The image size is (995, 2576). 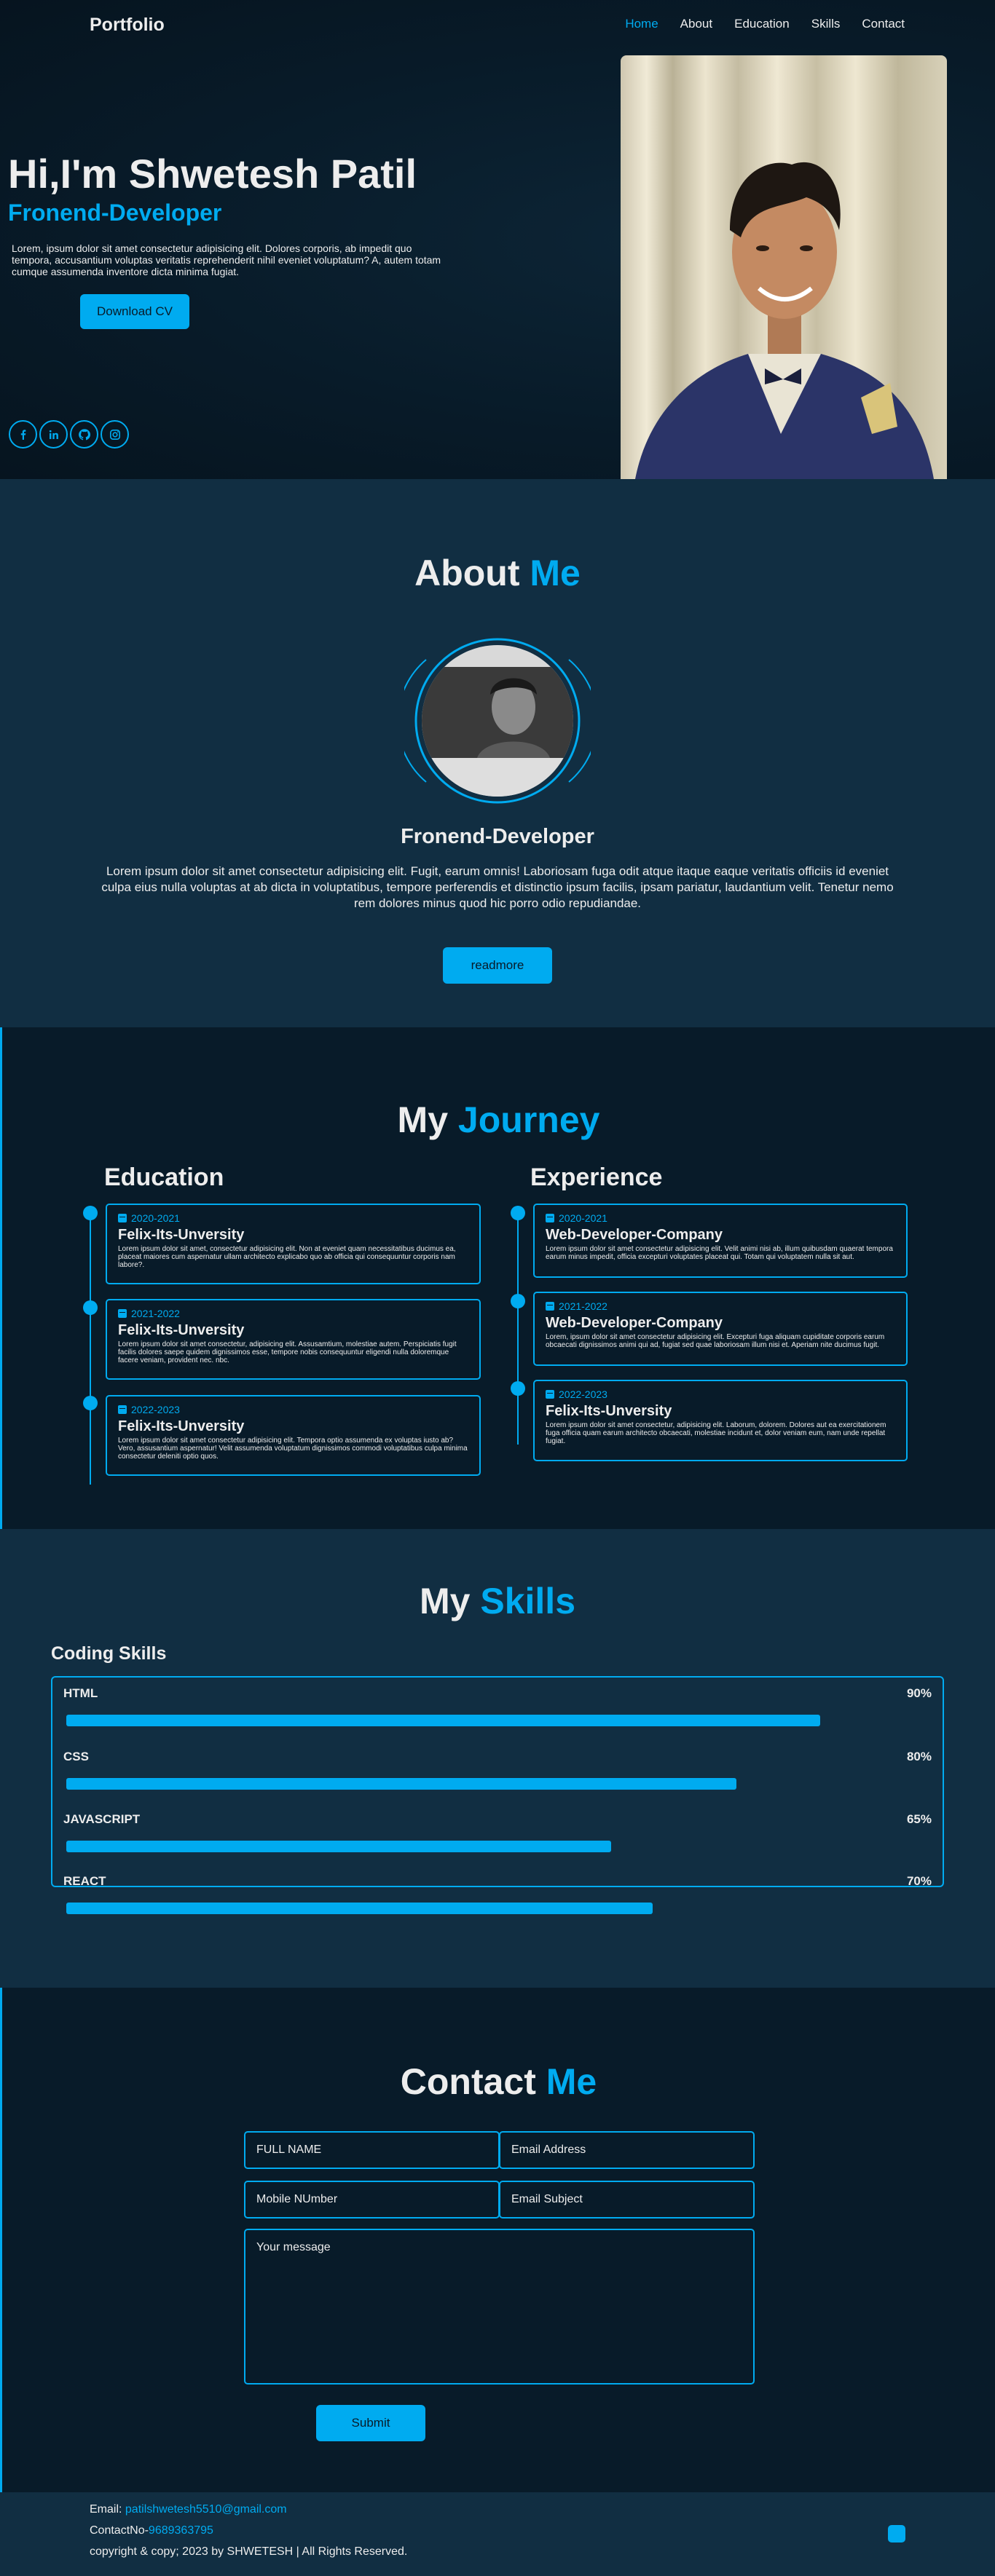 What do you see at coordinates (497, 721) in the screenshot?
I see `about-image` at bounding box center [497, 721].